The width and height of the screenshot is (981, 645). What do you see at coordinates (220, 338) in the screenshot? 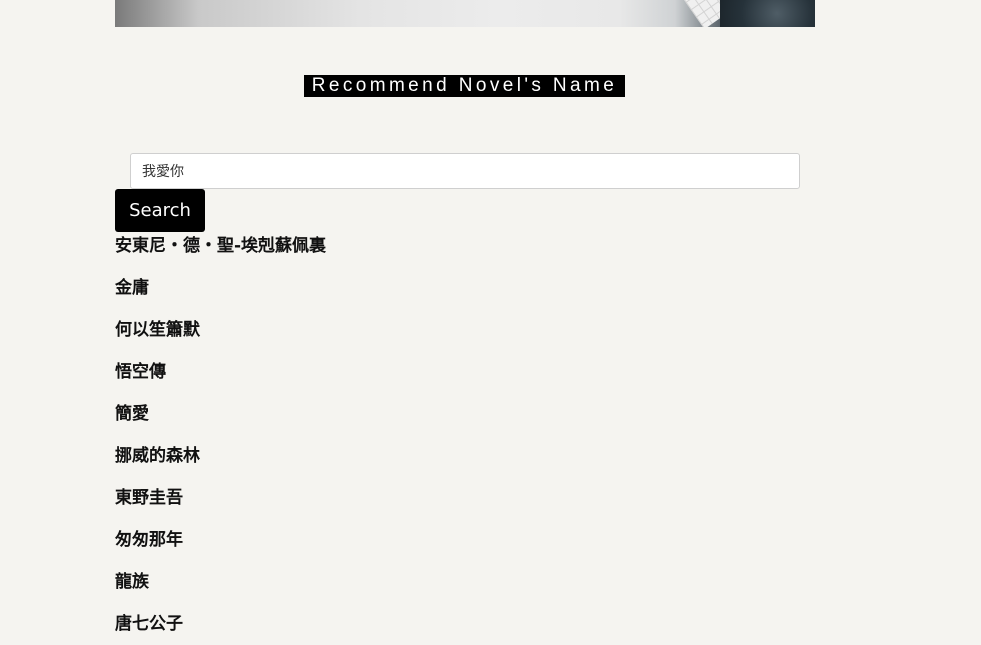
I see `result-item: 何以笙簫默` at bounding box center [220, 338].